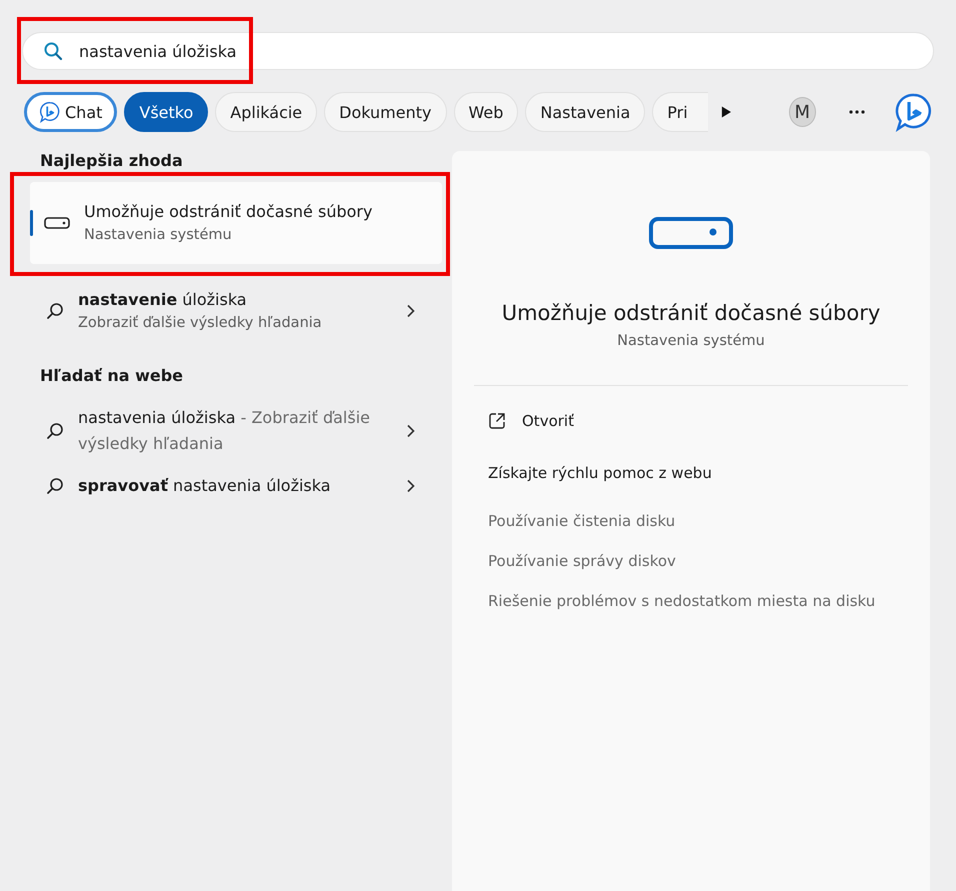  What do you see at coordinates (548, 421) in the screenshot?
I see `open-link: Otvoriť` at bounding box center [548, 421].